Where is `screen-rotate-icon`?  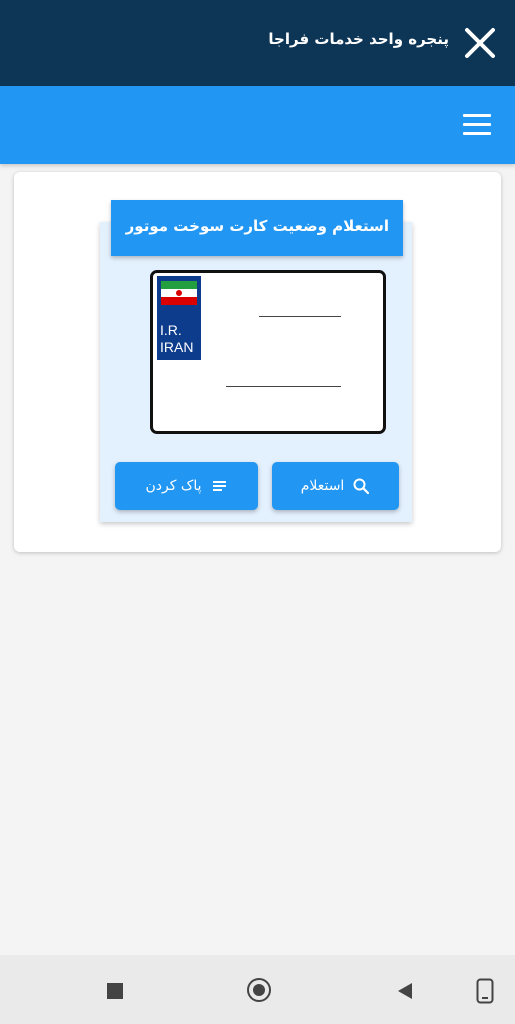 screen-rotate-icon is located at coordinates (485, 991).